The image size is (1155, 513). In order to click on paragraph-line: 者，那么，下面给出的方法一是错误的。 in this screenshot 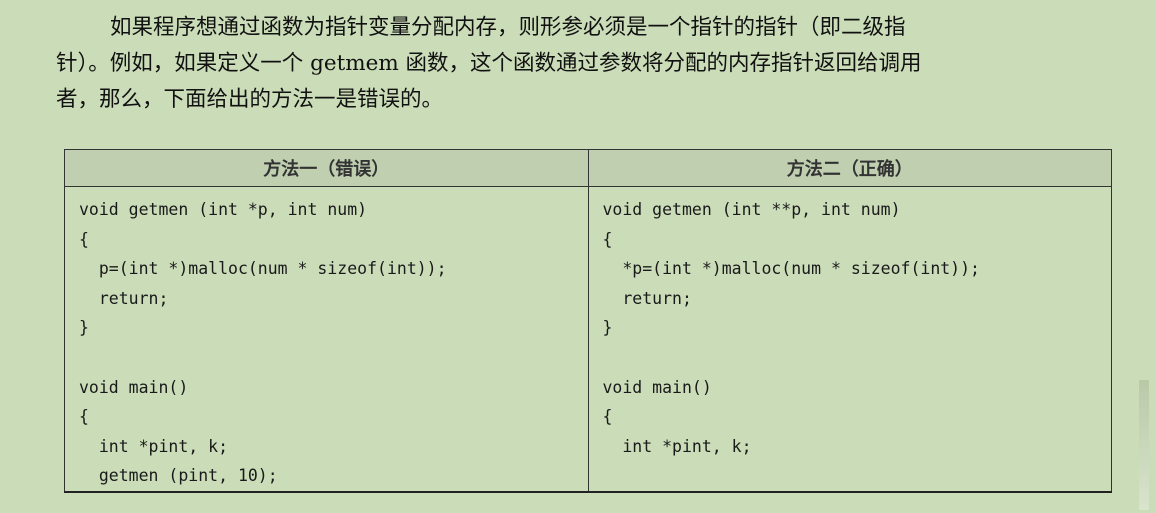, I will do `click(250, 99)`.